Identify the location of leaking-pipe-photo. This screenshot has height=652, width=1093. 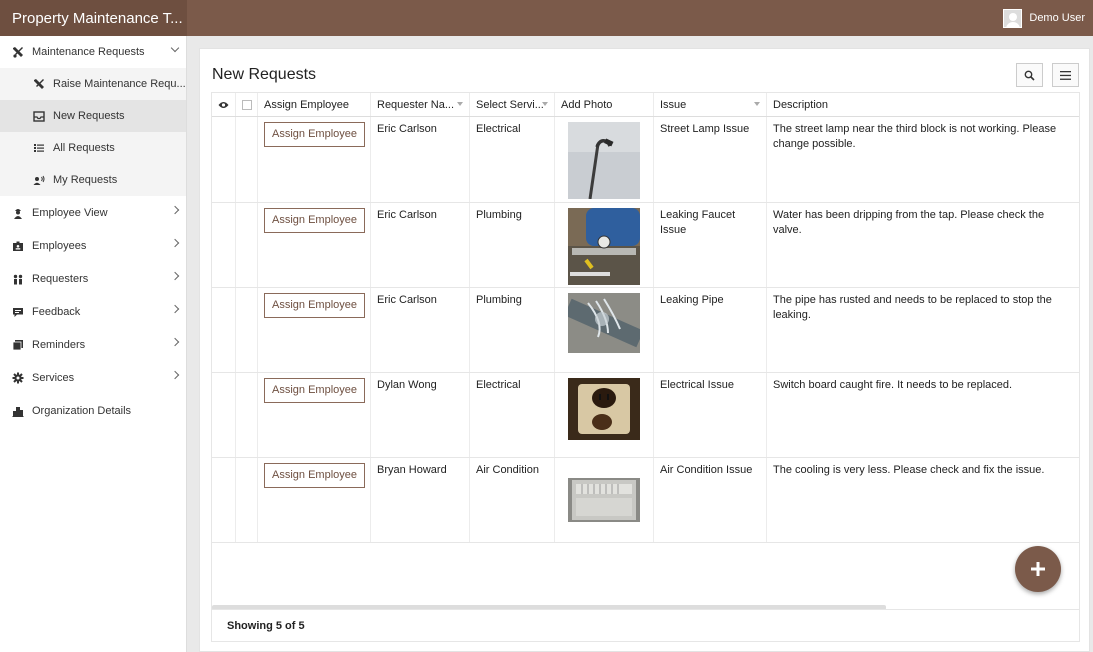
(604, 323).